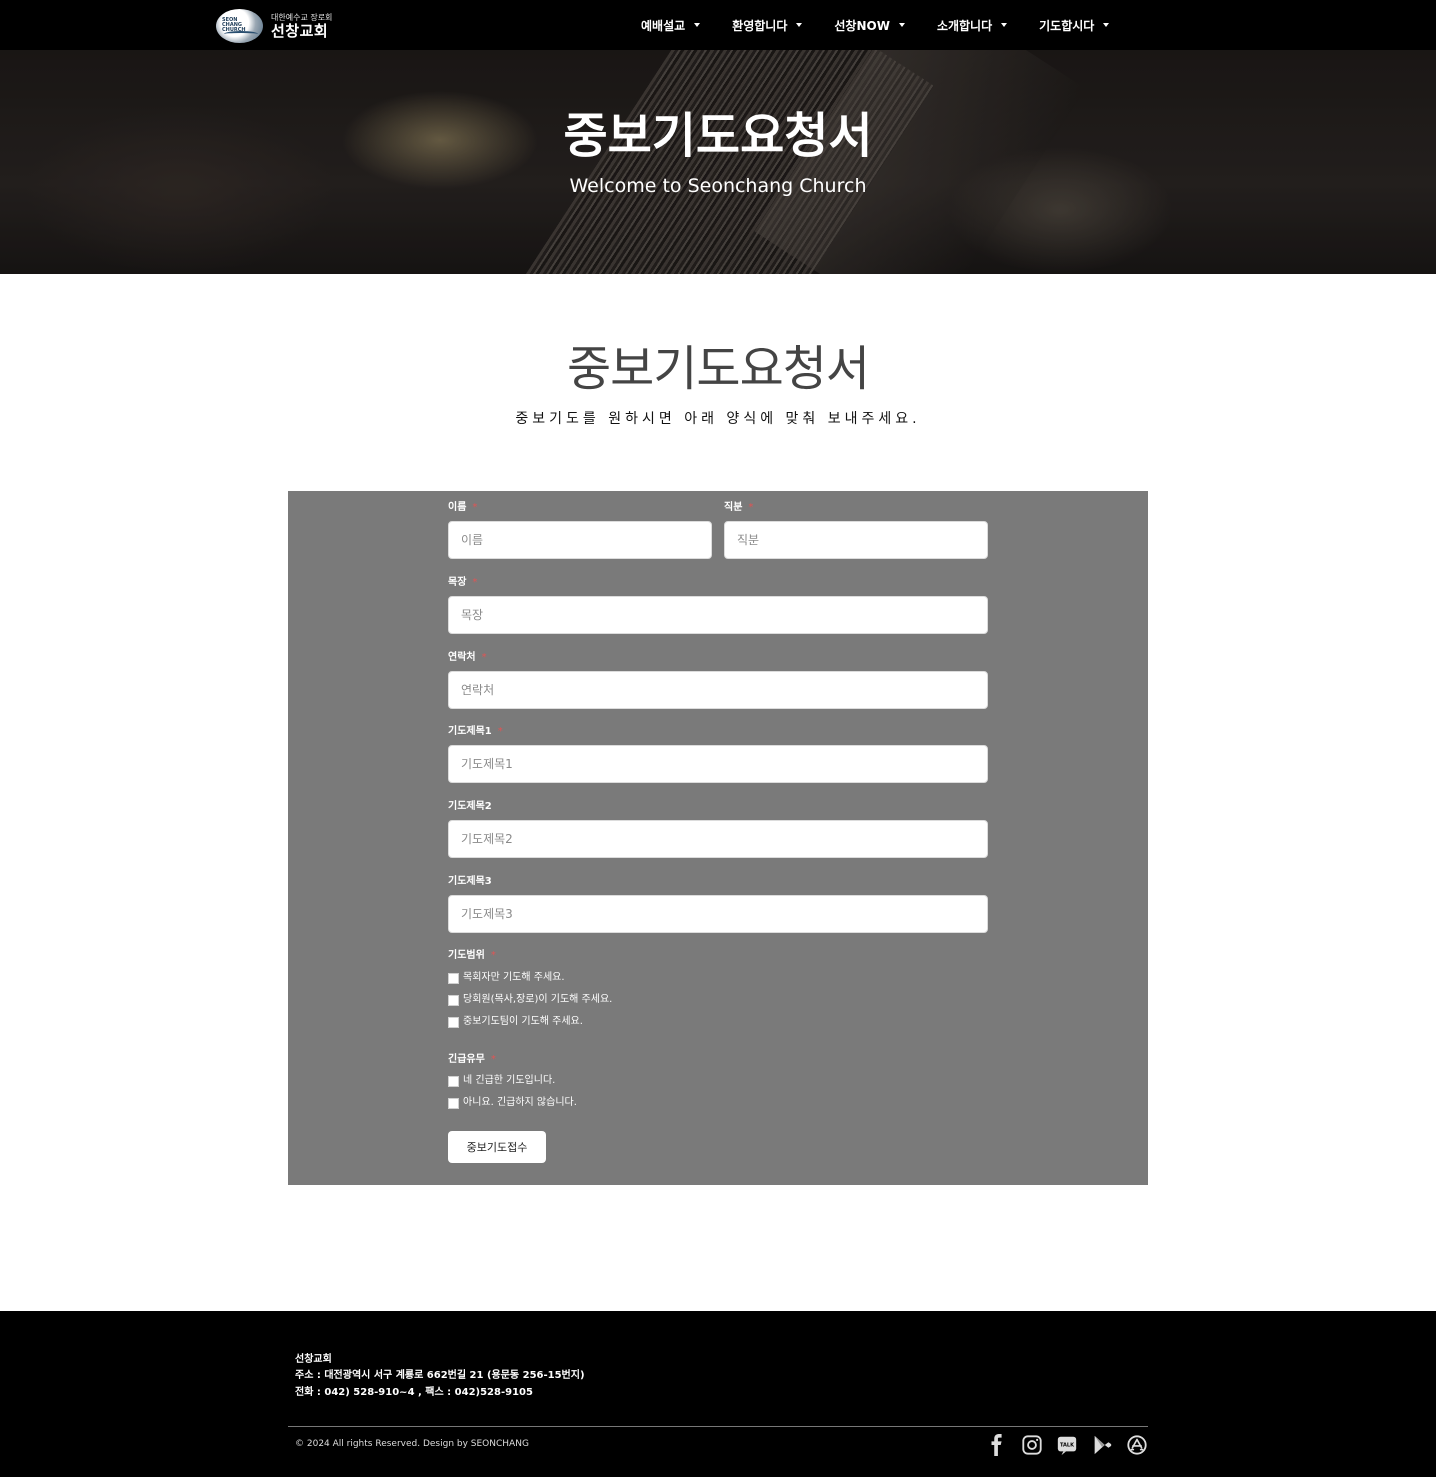  Describe the element at coordinates (239, 26) in the screenshot. I see `logo-emblem: SEON CHANG CHURCH` at that location.